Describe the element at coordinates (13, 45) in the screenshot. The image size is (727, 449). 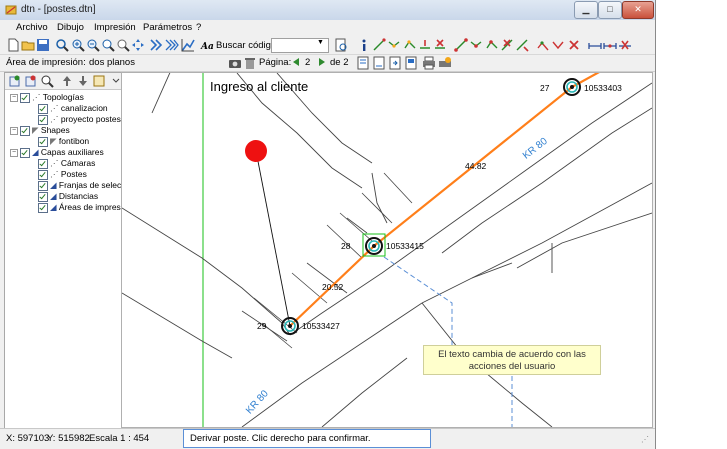
I see `new-icon` at that location.